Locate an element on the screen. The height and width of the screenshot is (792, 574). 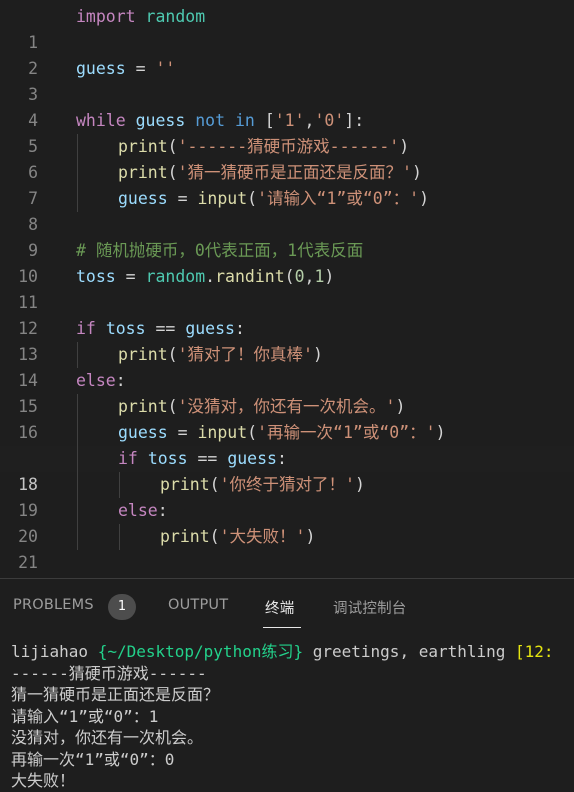
code-line: 7 print('猜一猜硬币是正面还是反面？') is located at coordinates (287, 184).